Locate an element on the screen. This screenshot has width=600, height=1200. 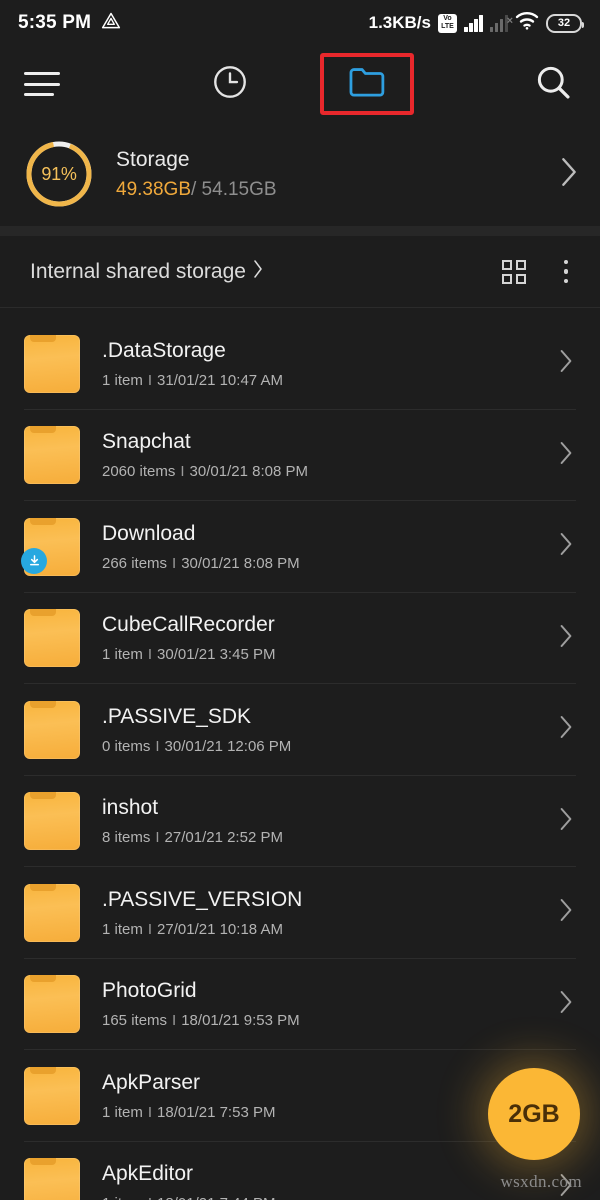
volte-icon: Vo LTE is located at coordinates (447, 23).